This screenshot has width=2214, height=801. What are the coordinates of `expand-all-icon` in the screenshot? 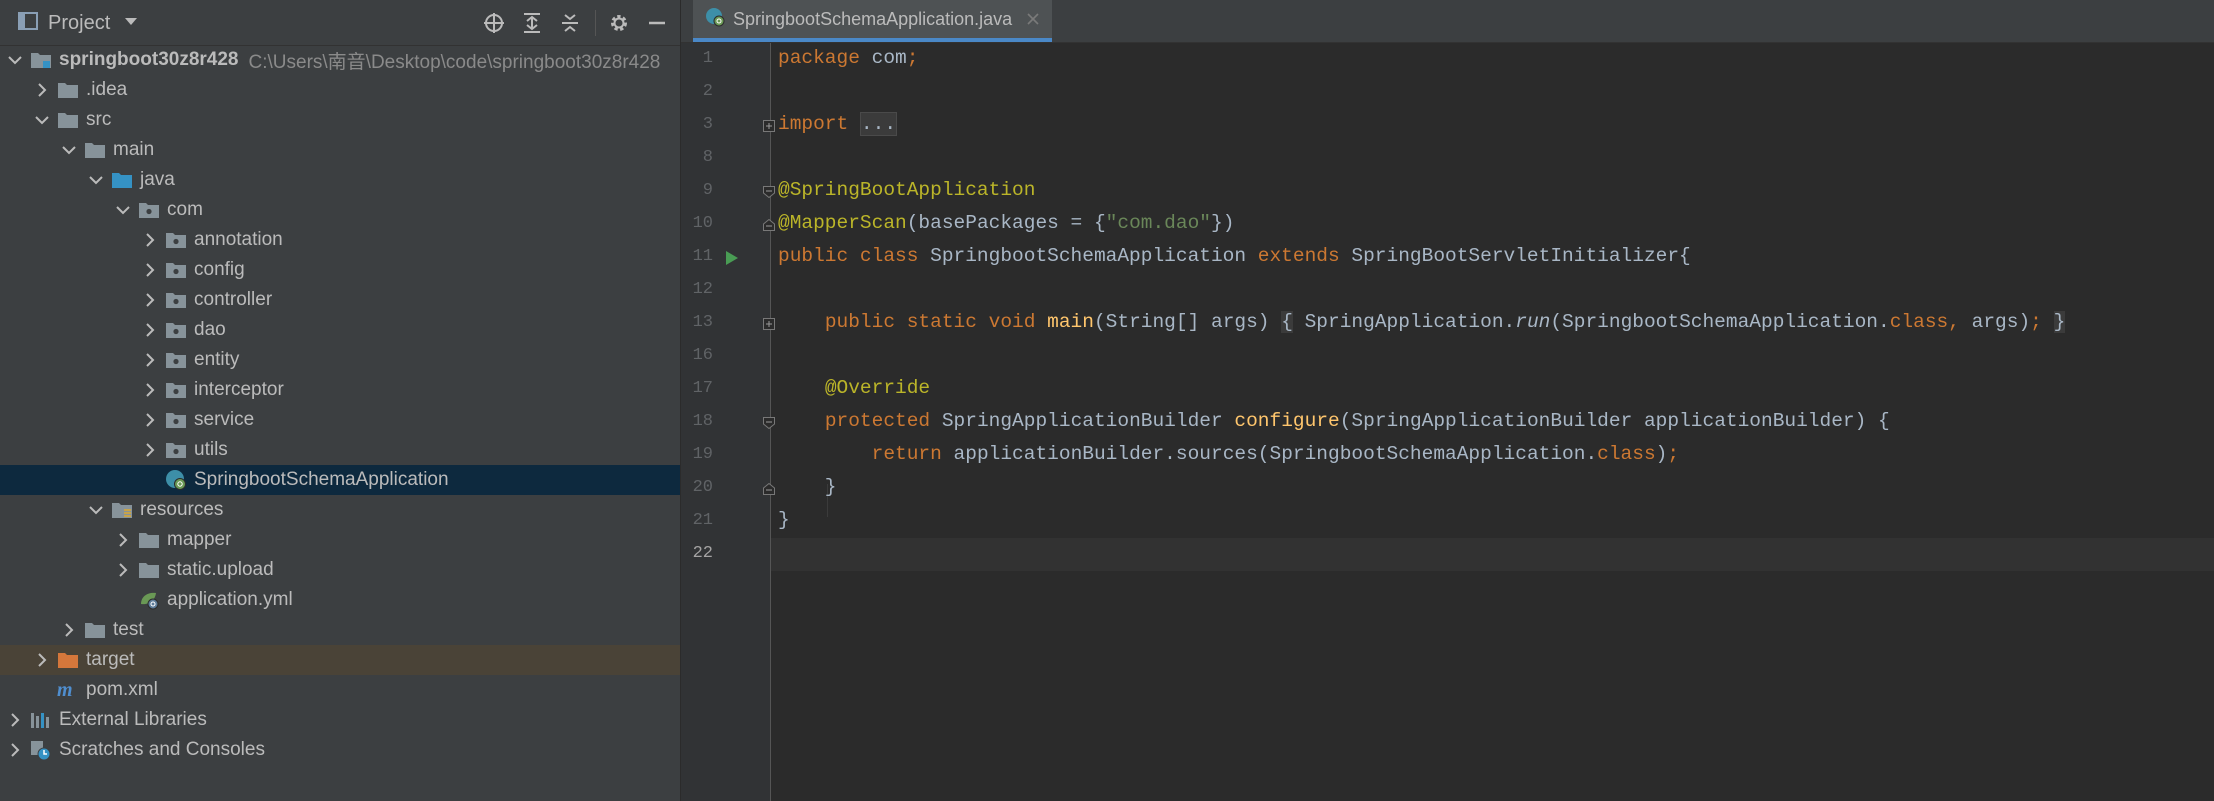 It's located at (532, 23).